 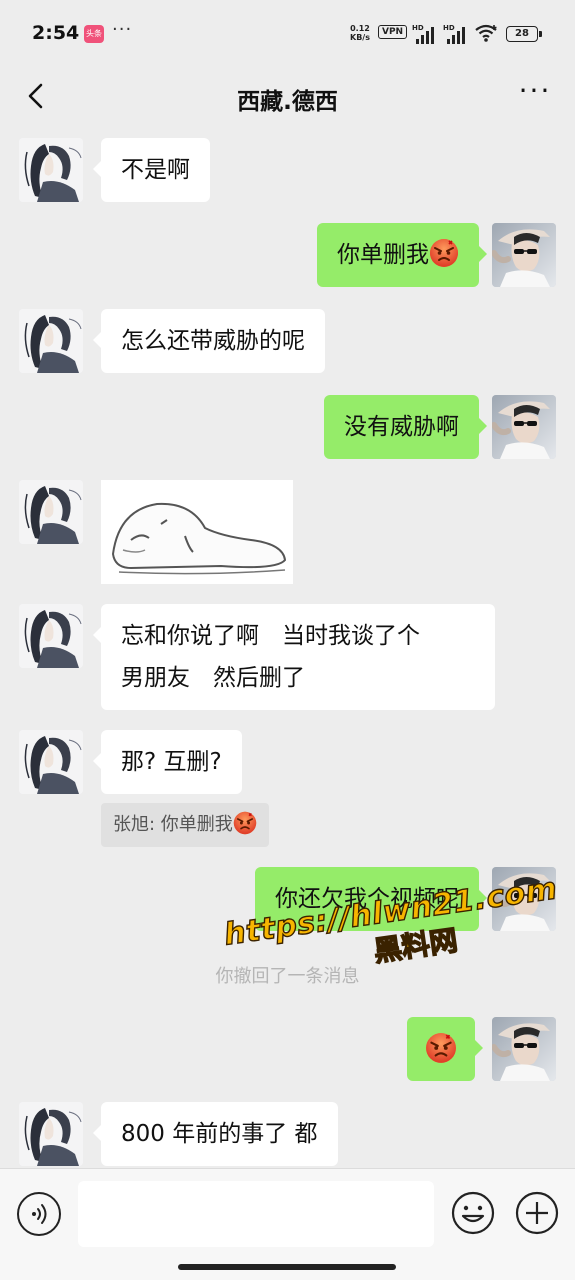 I want to click on outgoing-message-bubble: 你单删我, so click(x=402, y=255).